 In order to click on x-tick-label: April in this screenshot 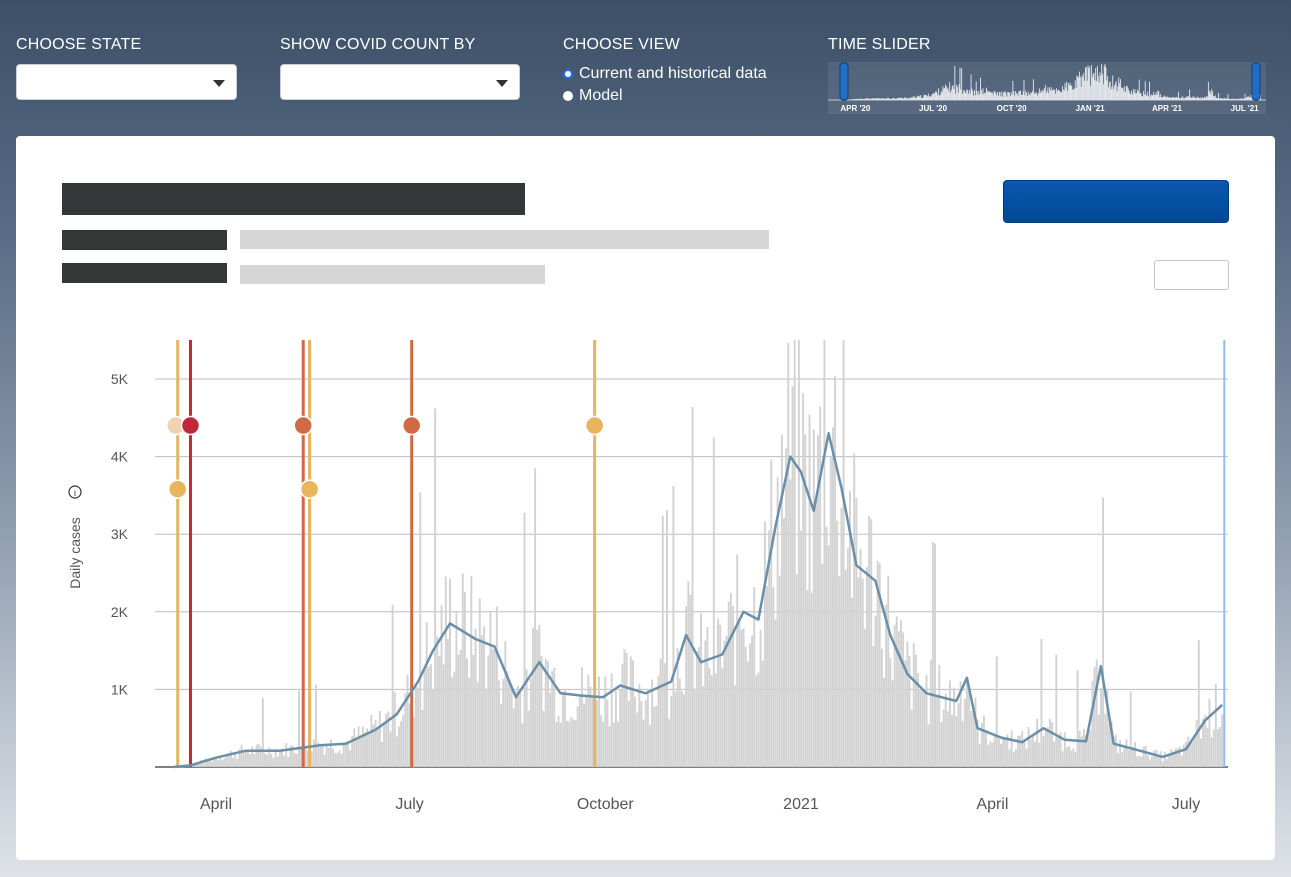, I will do `click(216, 804)`.